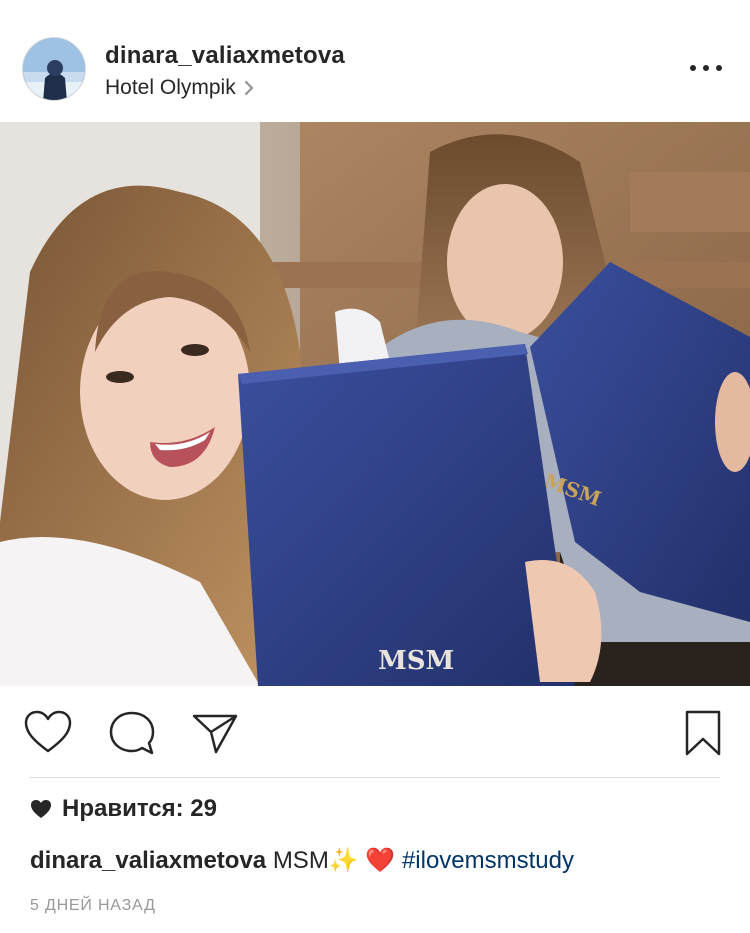 The height and width of the screenshot is (933, 750). I want to click on comment-bubble-icon, so click(132, 733).